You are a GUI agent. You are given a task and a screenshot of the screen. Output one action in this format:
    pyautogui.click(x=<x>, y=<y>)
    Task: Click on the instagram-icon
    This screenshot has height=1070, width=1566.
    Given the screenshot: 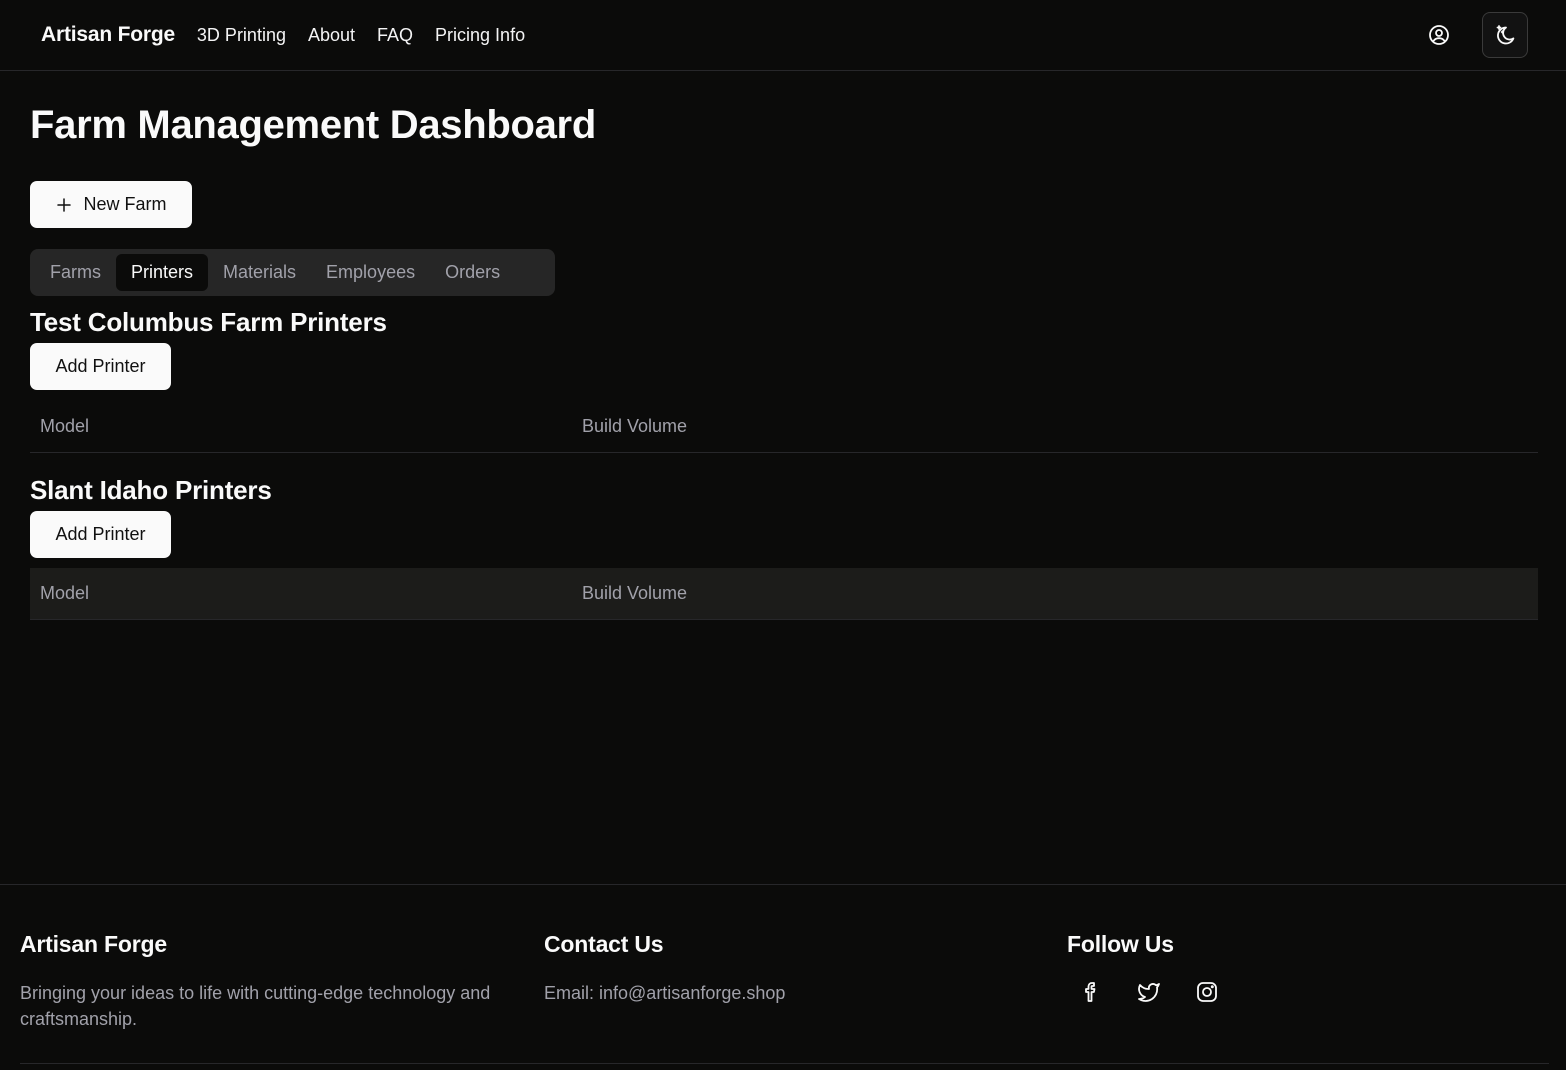 What is the action you would take?
    pyautogui.click(x=1207, y=992)
    